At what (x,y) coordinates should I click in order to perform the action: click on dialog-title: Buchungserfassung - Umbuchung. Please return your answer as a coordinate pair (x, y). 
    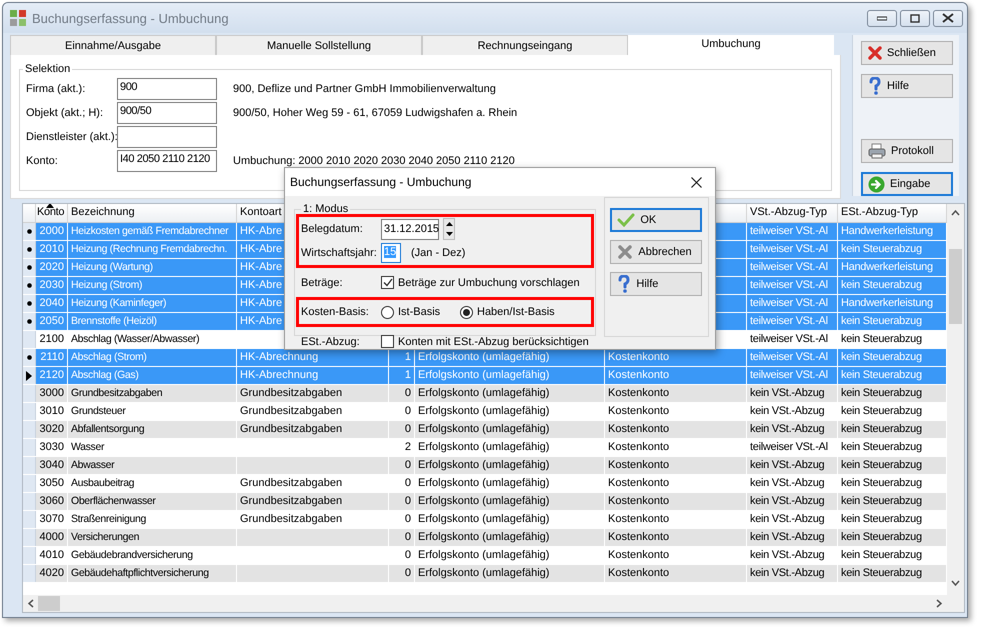
    Looking at the image, I should click on (381, 182).